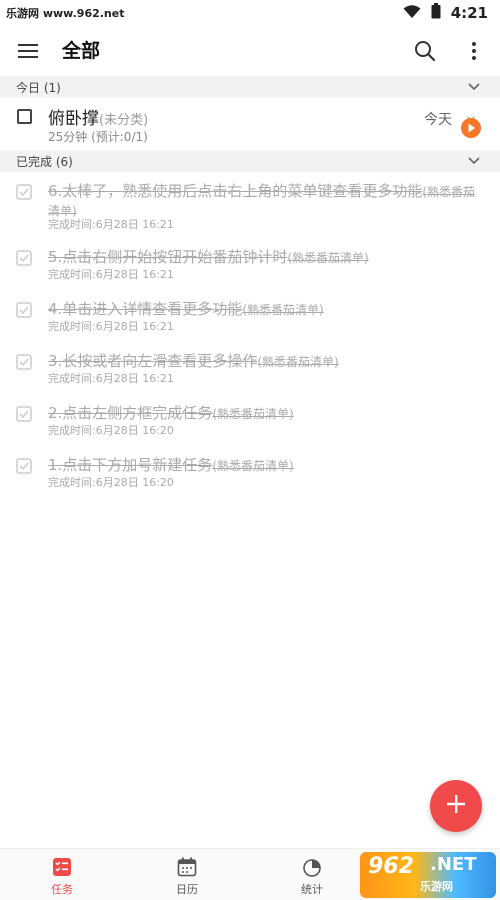 The height and width of the screenshot is (900, 500). I want to click on section-header-label: 今日 (1), so click(38, 87).